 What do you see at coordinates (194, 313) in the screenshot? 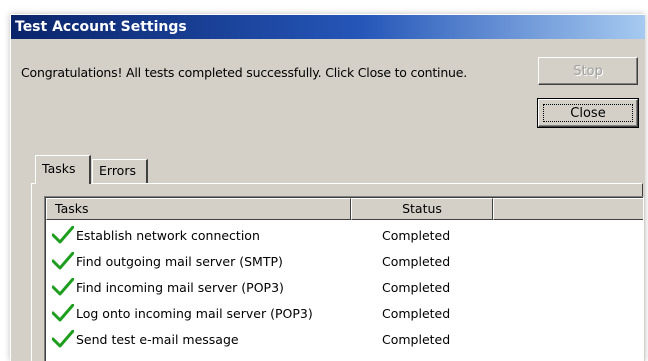
I see `row-task-name: Log onto incoming mail server (POP3)` at bounding box center [194, 313].